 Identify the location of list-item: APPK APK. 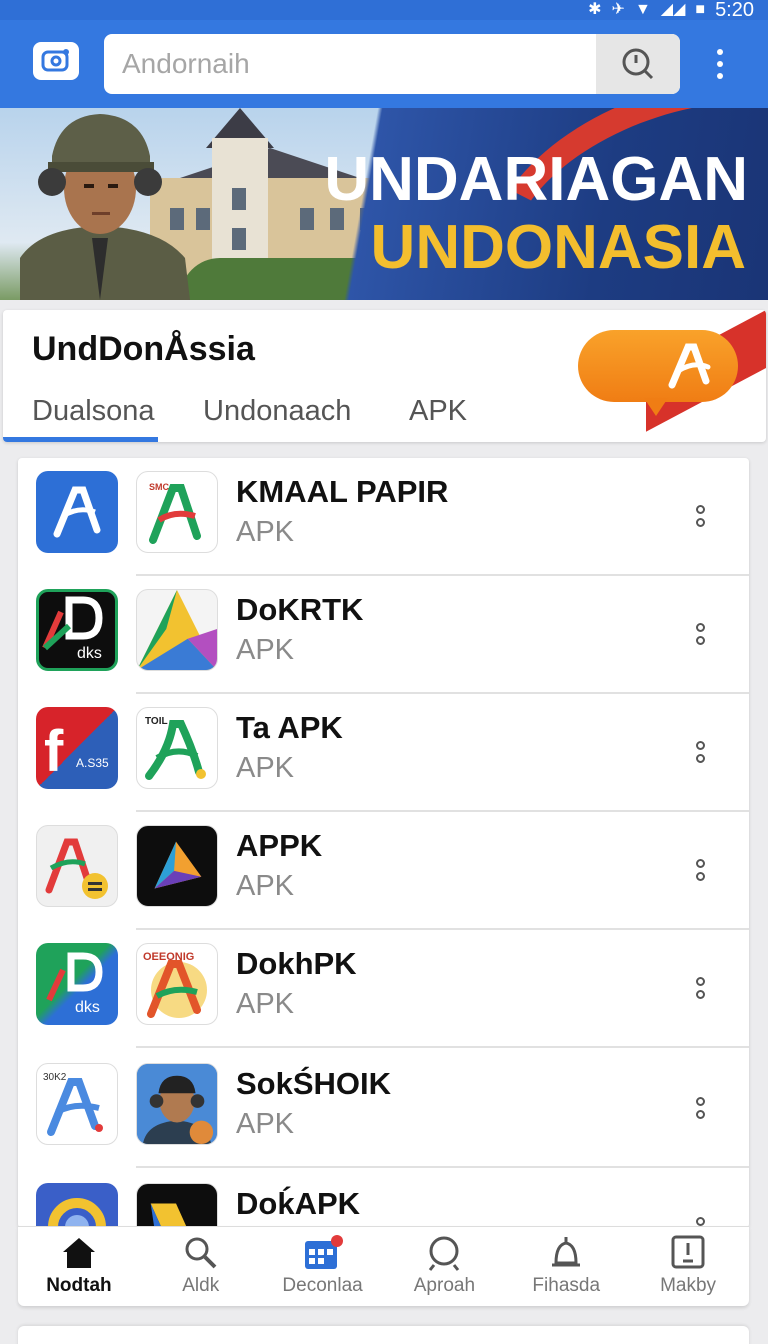
(383, 871).